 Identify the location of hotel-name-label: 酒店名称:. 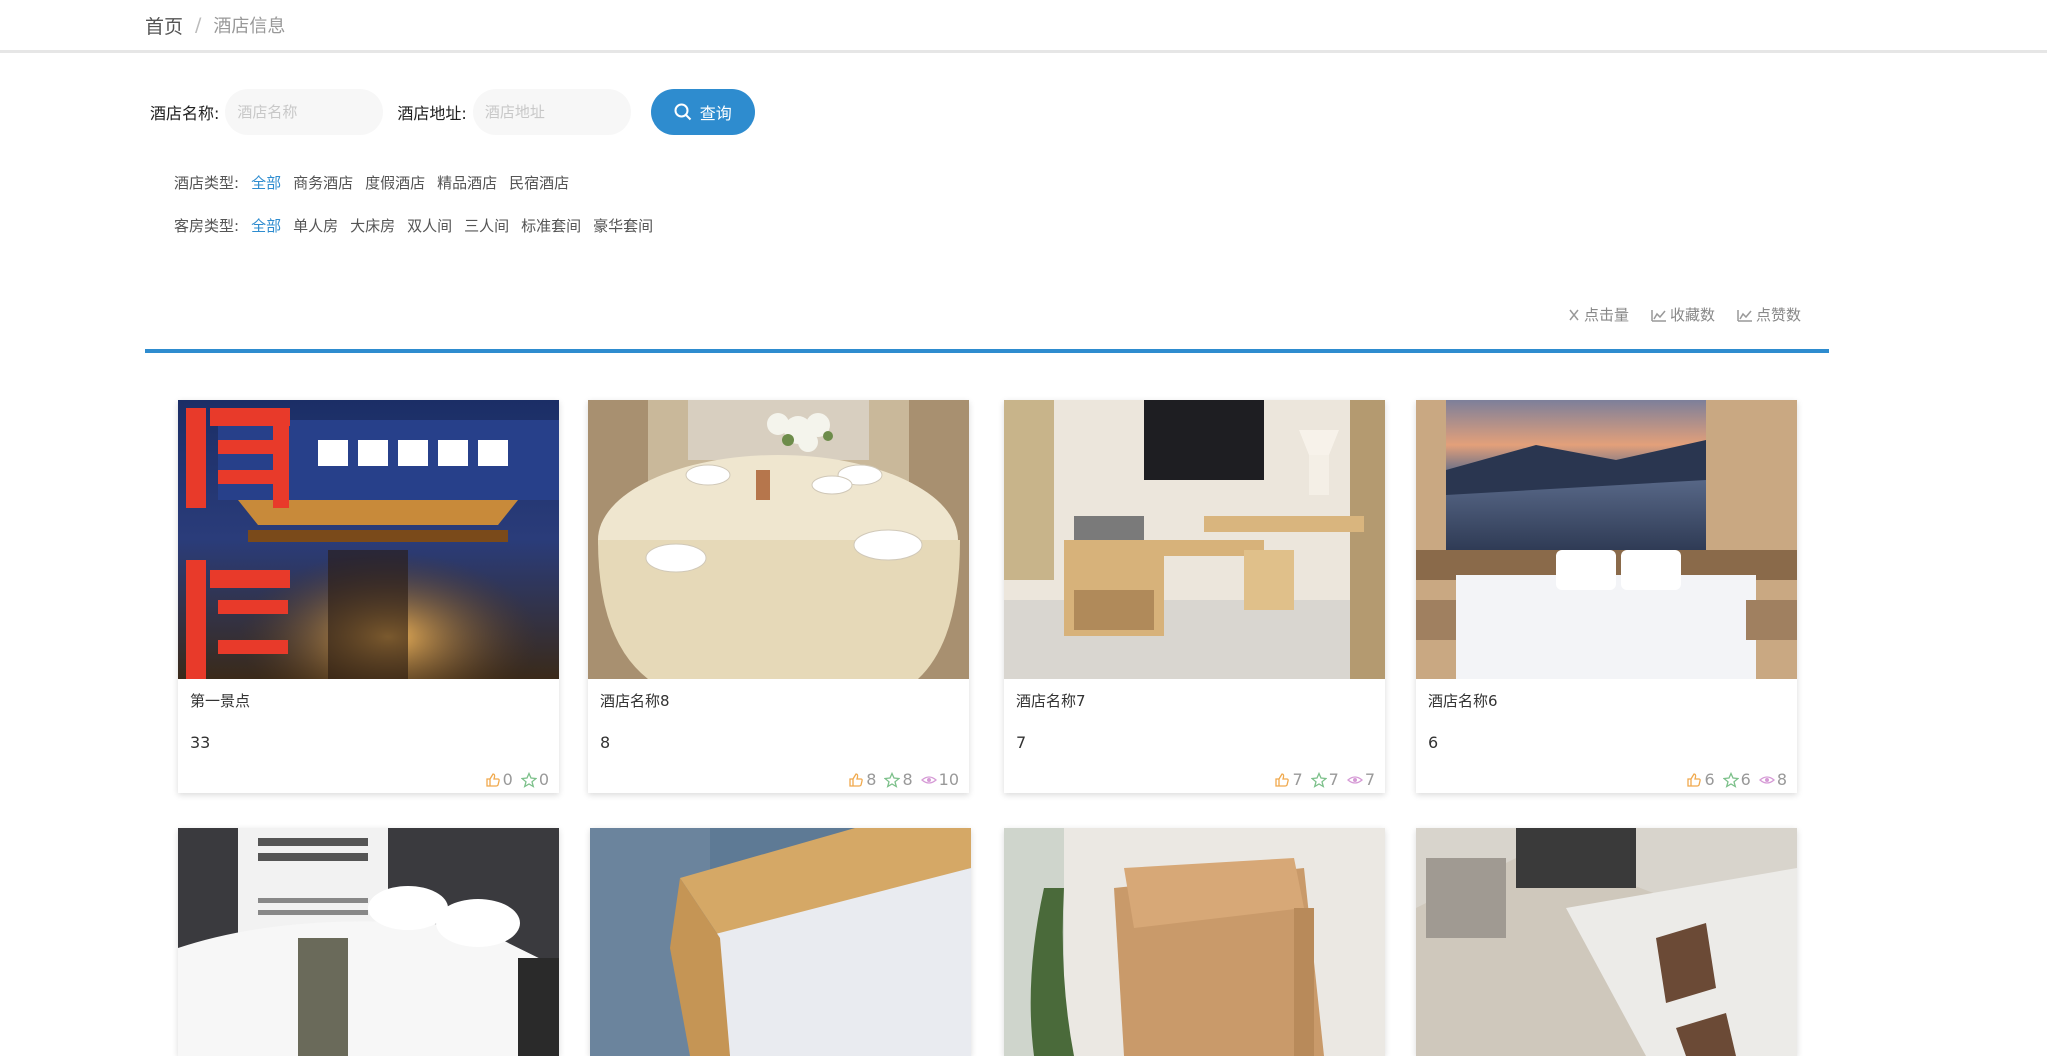
(185, 113).